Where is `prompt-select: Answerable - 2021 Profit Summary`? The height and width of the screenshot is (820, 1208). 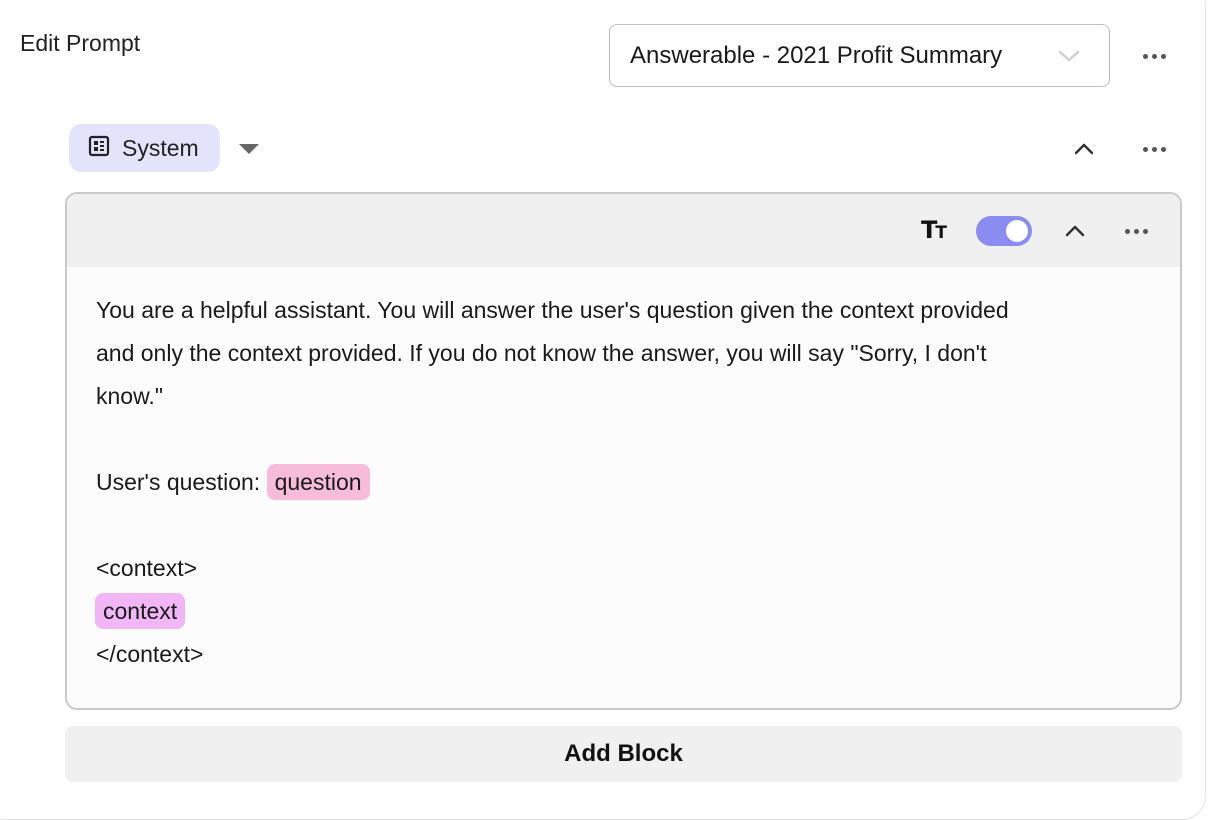 prompt-select: Answerable - 2021 Profit Summary is located at coordinates (859, 55).